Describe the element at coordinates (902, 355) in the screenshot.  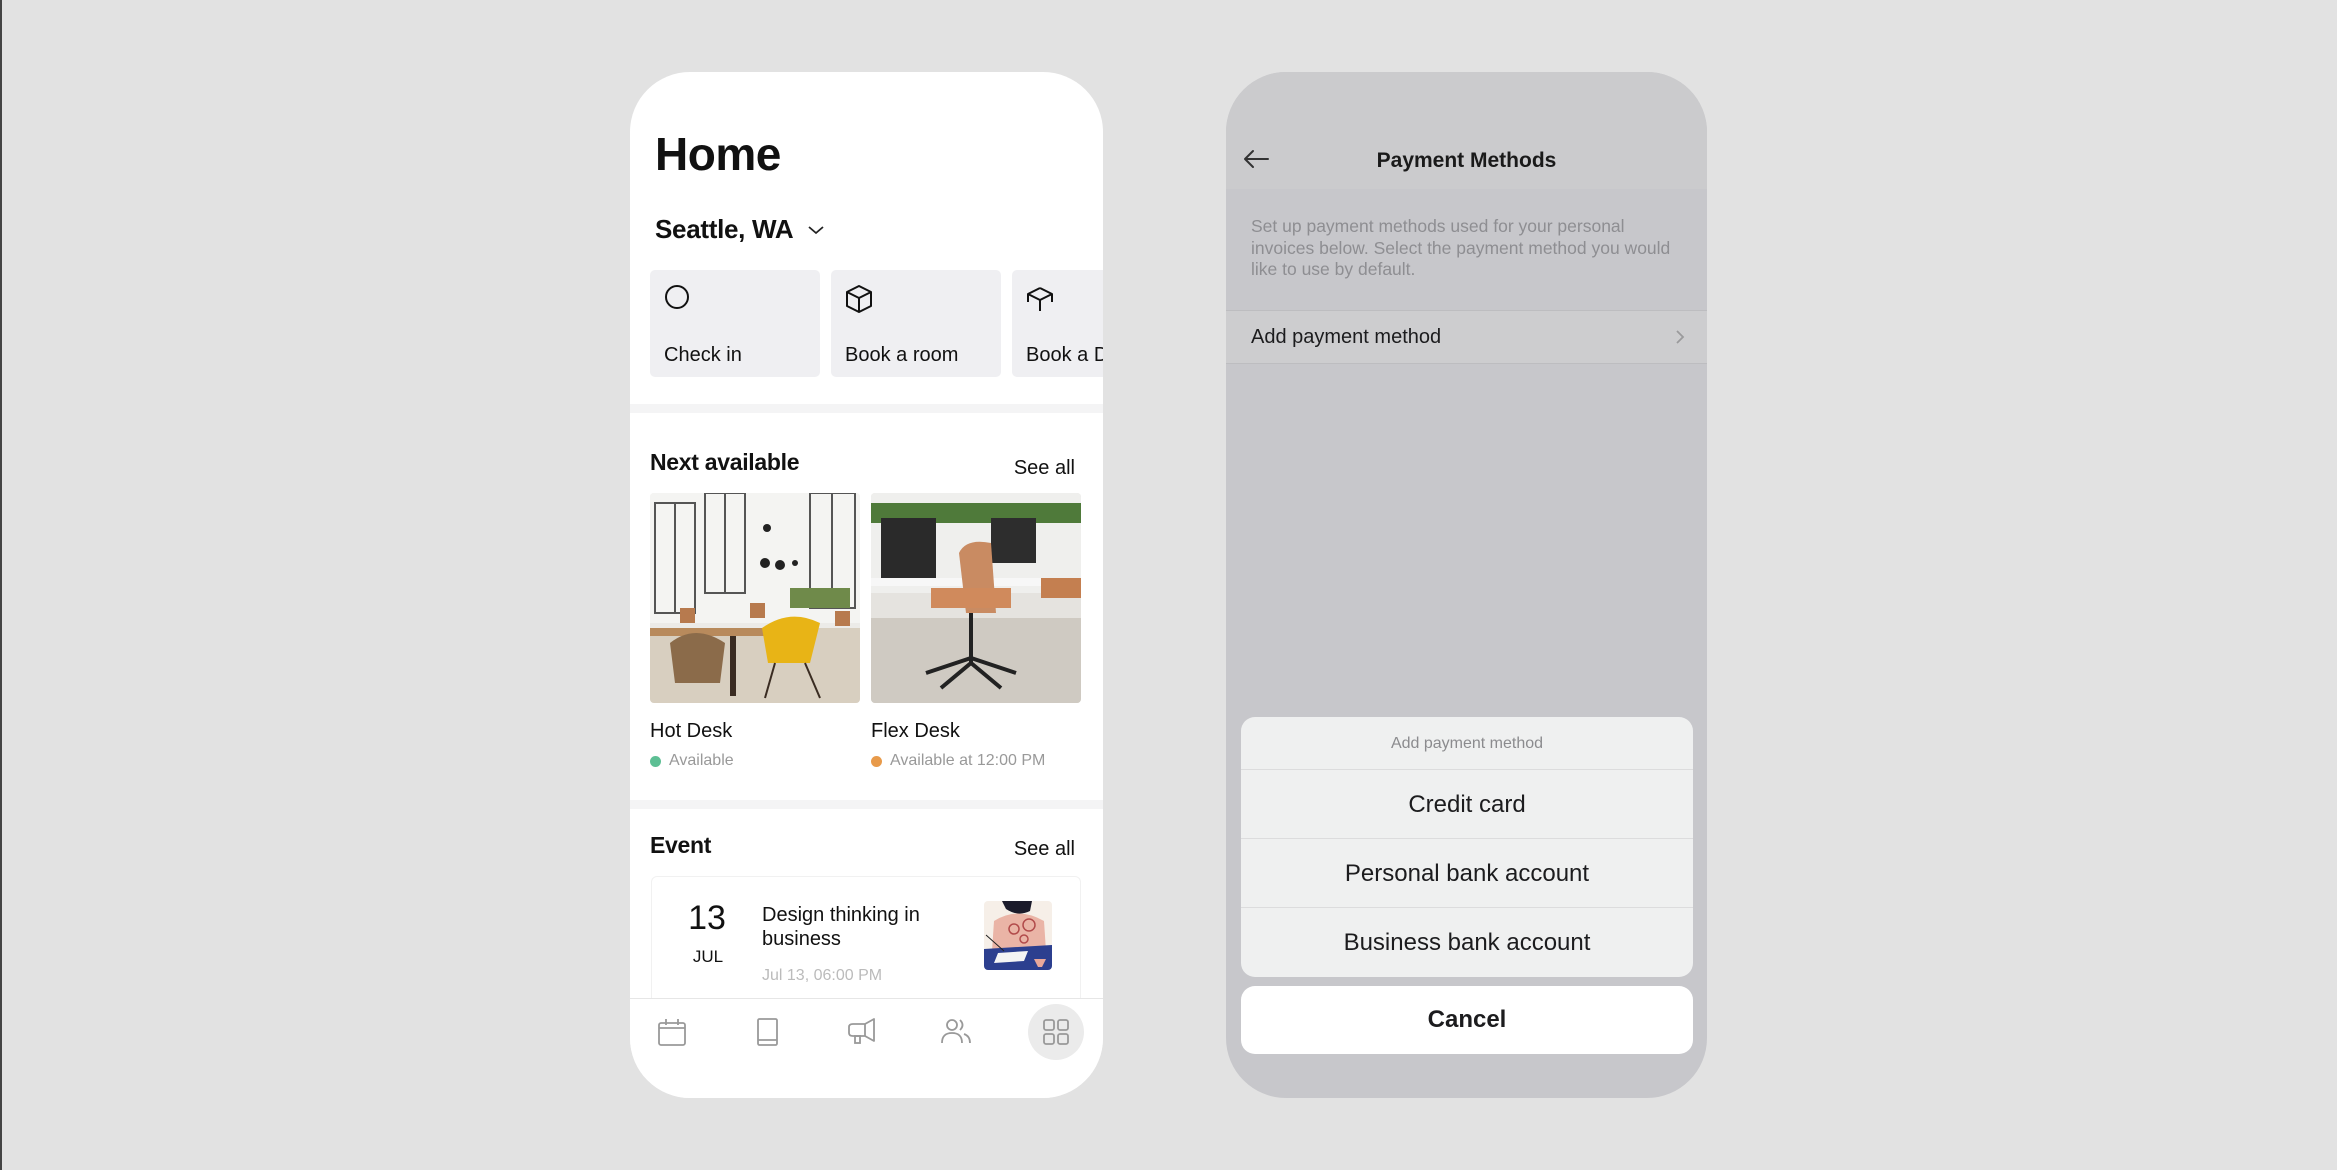
I see `tile-label: Book a room` at that location.